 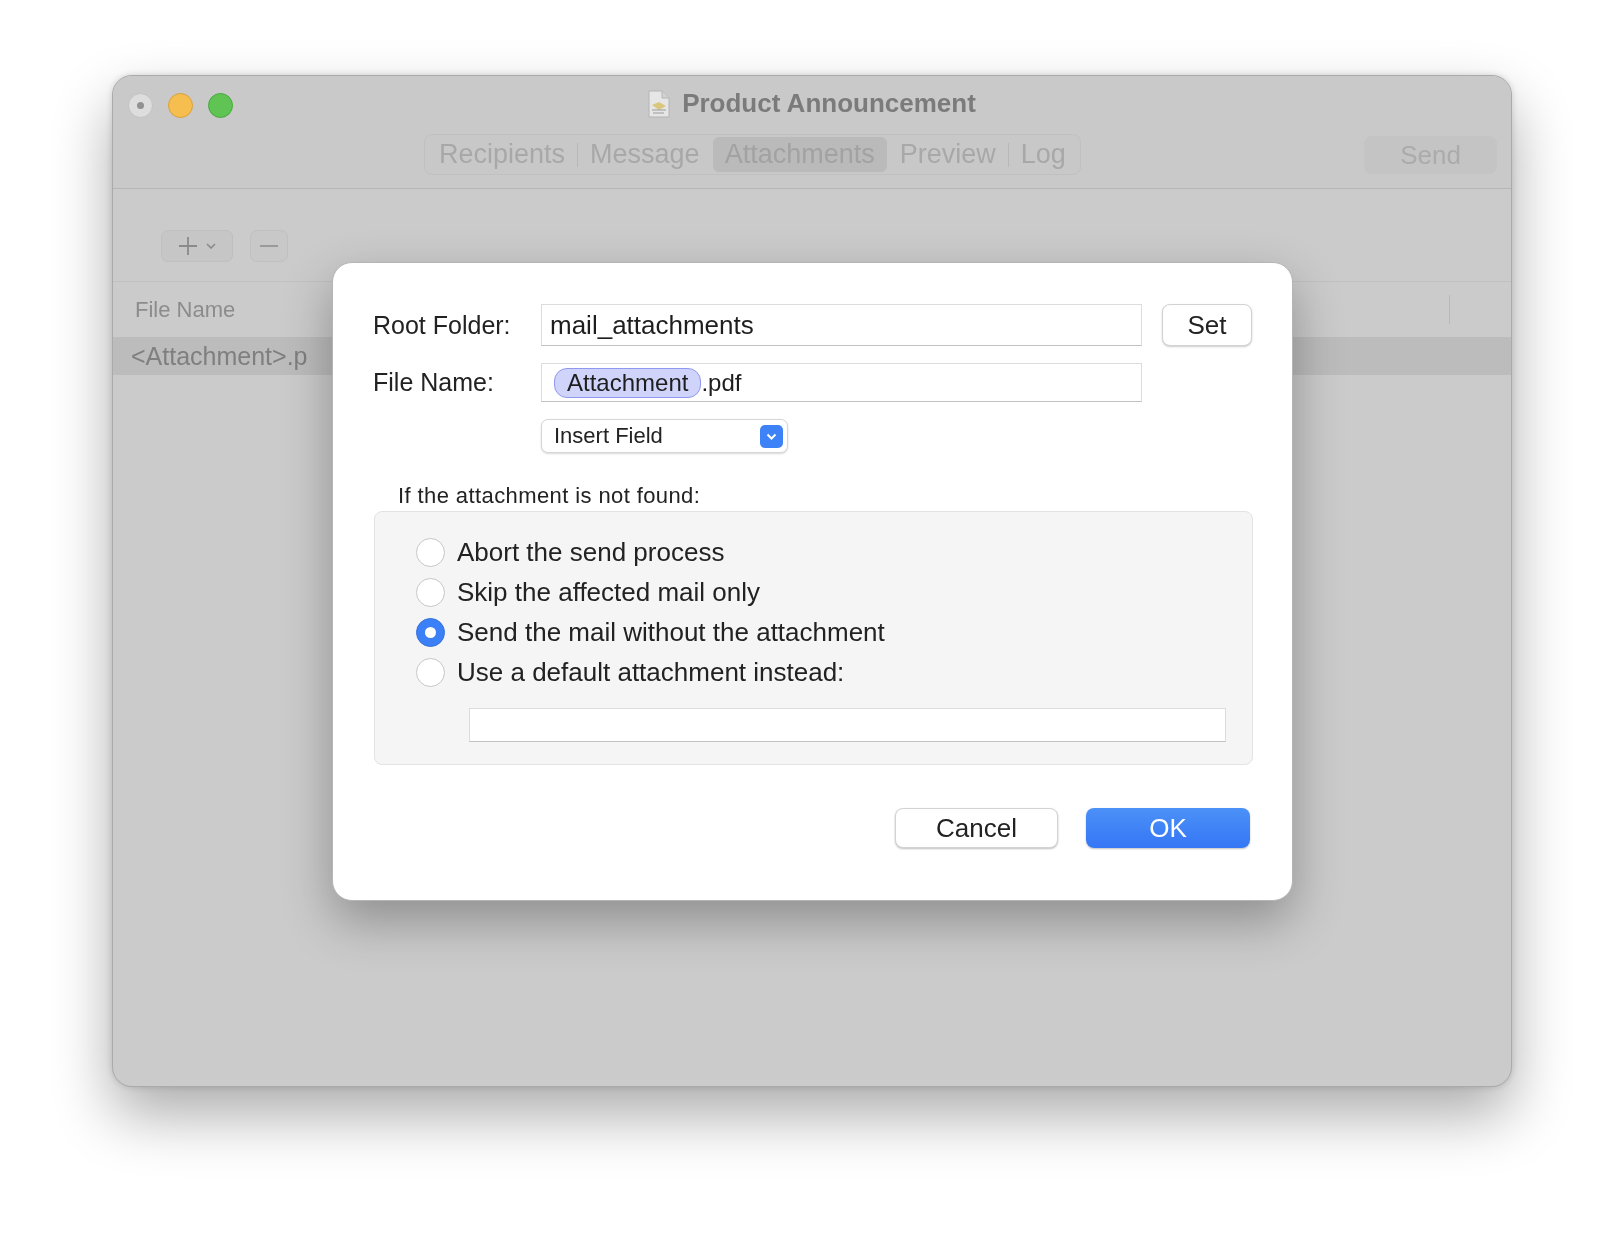 What do you see at coordinates (664, 436) in the screenshot?
I see `insert-field-popup: Insert Field` at bounding box center [664, 436].